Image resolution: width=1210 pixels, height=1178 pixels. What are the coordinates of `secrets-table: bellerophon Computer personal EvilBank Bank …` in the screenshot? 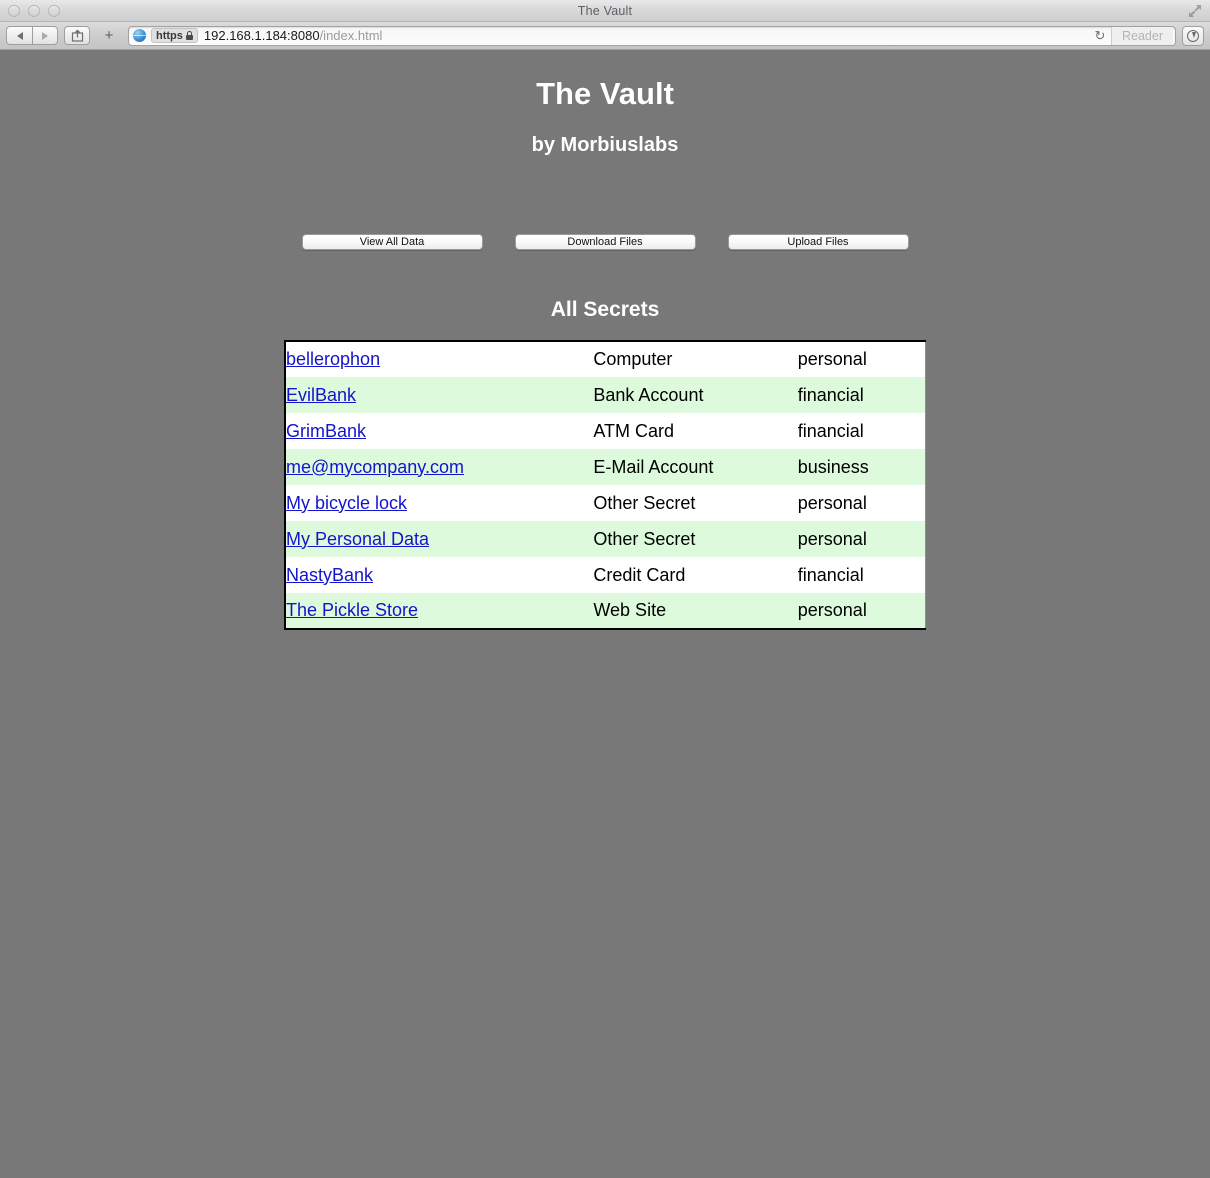 It's located at (605, 485).